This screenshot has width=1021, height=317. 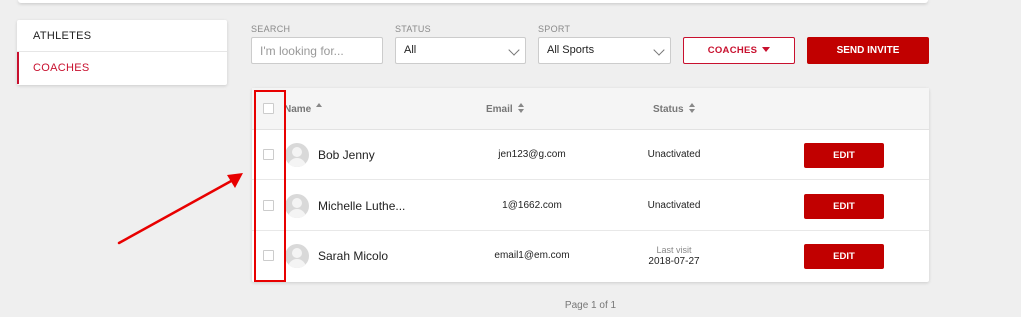 I want to click on column-header-status: Status, so click(x=674, y=109).